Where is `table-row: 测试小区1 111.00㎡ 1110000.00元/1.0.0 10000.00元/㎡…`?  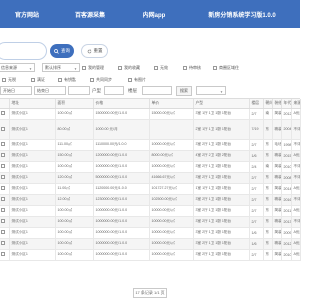 table-row: 测试小区1 111.00㎡ 1110000.00元/1.0.0 10000.00元/㎡… is located at coordinates (150, 145).